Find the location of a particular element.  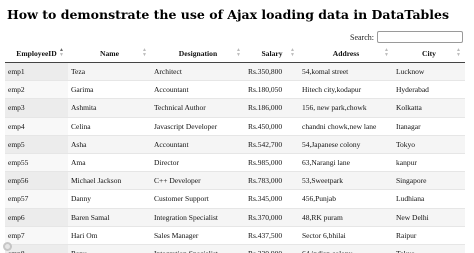

cell-salary: Rs.186,000 is located at coordinates (272, 108).